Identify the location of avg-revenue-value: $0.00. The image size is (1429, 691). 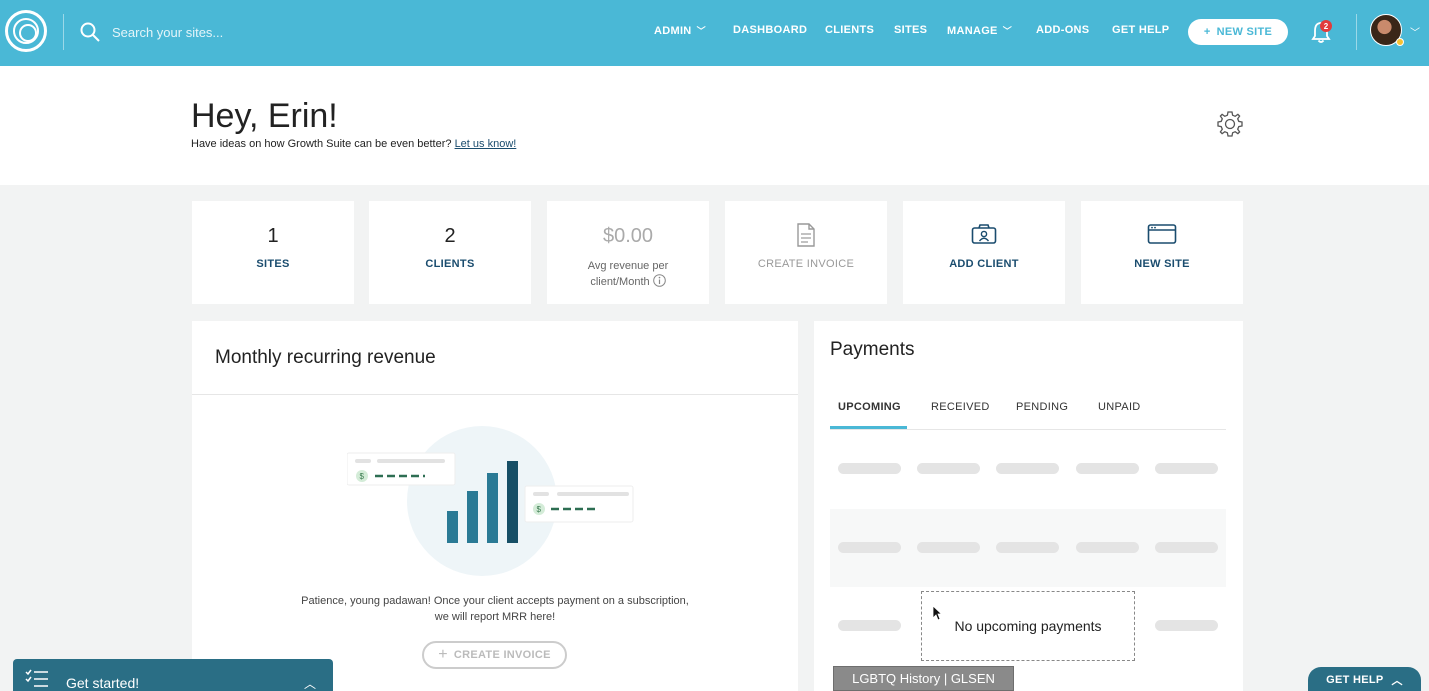
(628, 236).